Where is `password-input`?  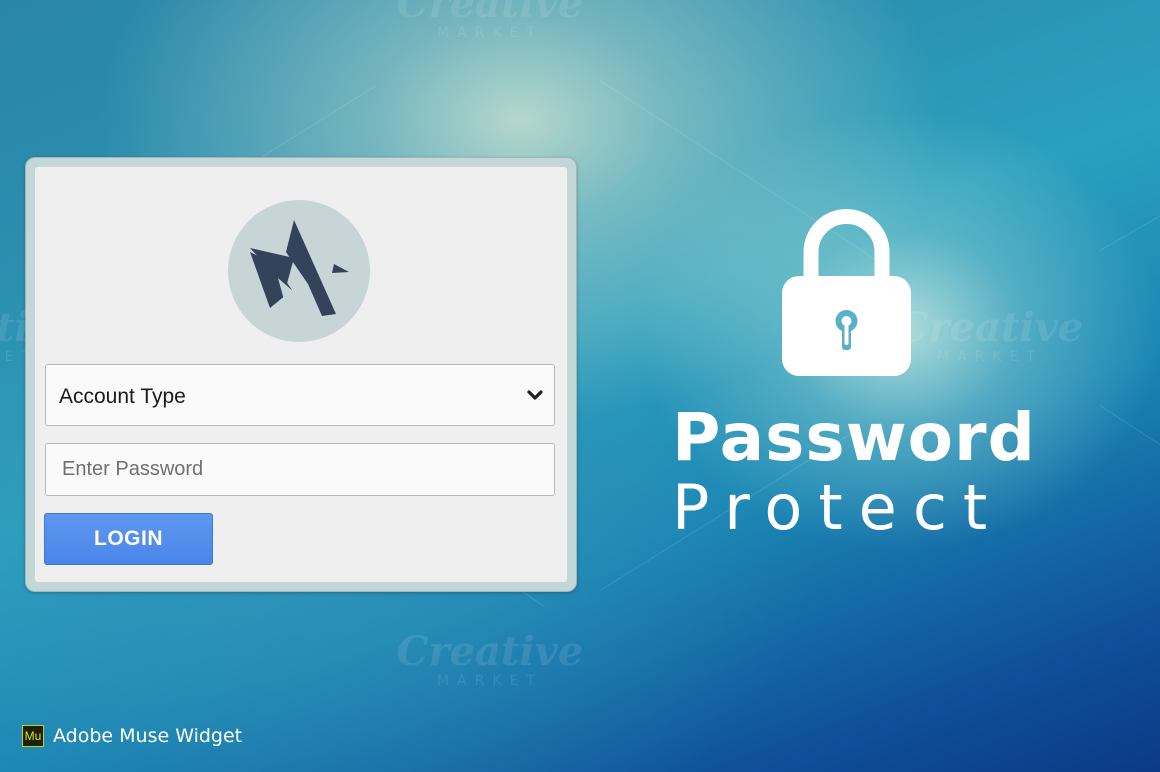
password-input is located at coordinates (300, 469).